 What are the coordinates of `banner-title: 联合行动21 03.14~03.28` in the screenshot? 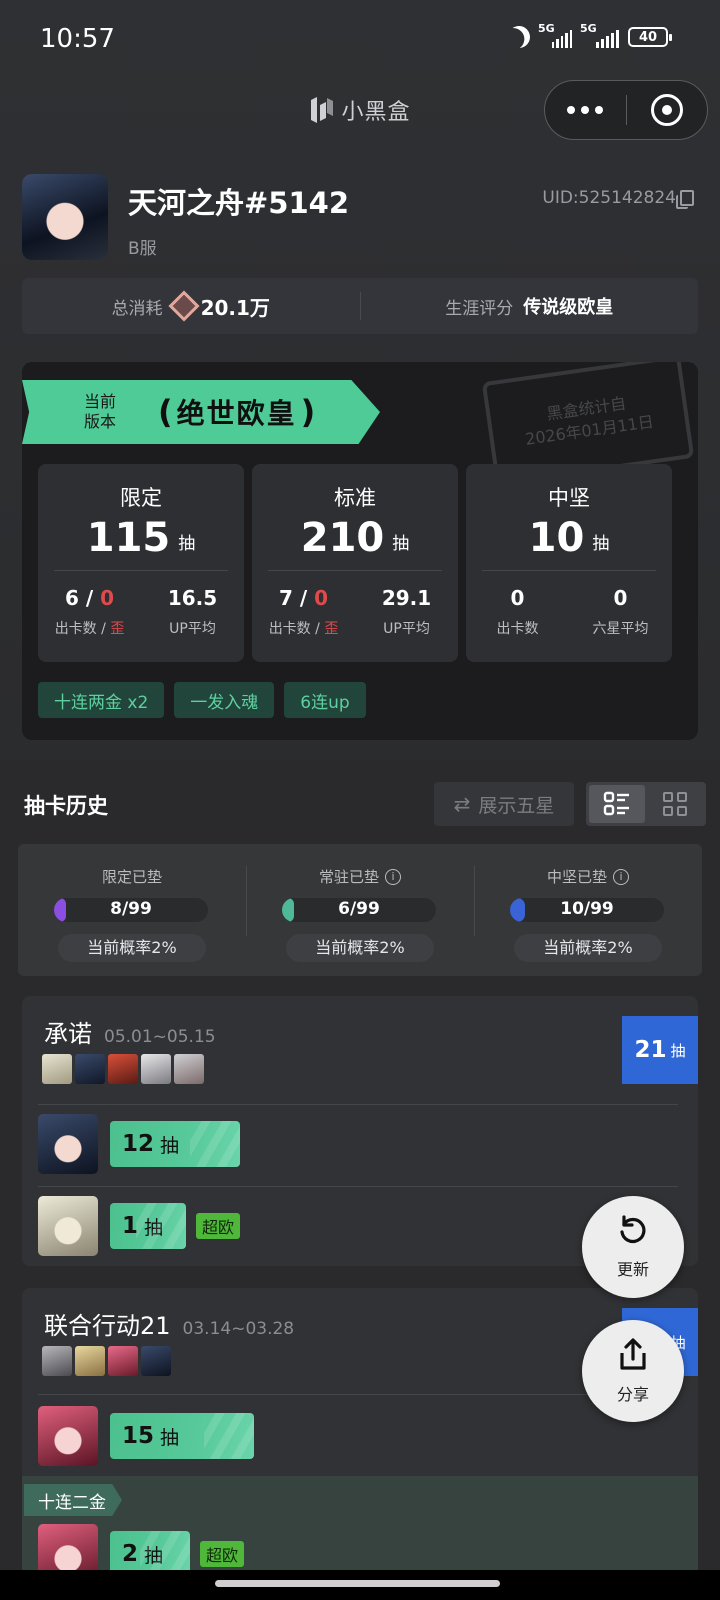 It's located at (169, 1323).